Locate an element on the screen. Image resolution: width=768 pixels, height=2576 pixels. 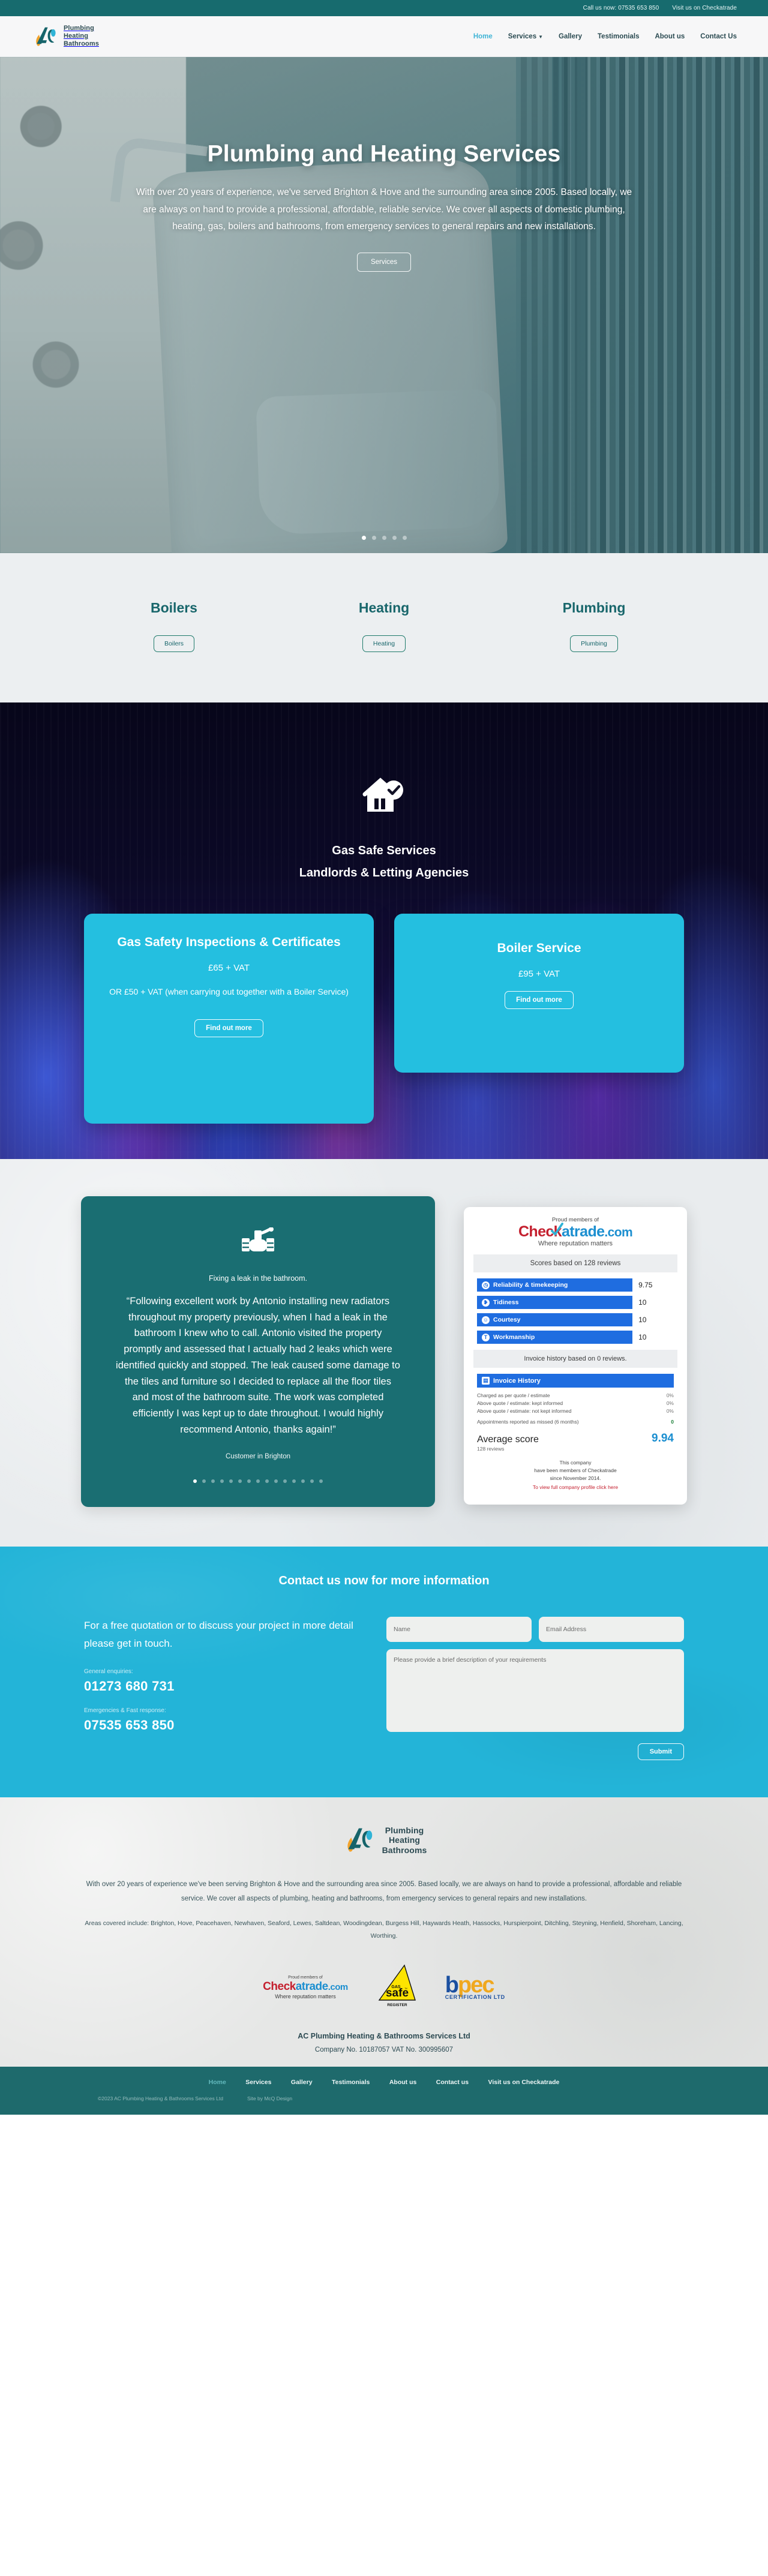
footer-brand-line-1: Plumbing is located at coordinates (405, 1830).